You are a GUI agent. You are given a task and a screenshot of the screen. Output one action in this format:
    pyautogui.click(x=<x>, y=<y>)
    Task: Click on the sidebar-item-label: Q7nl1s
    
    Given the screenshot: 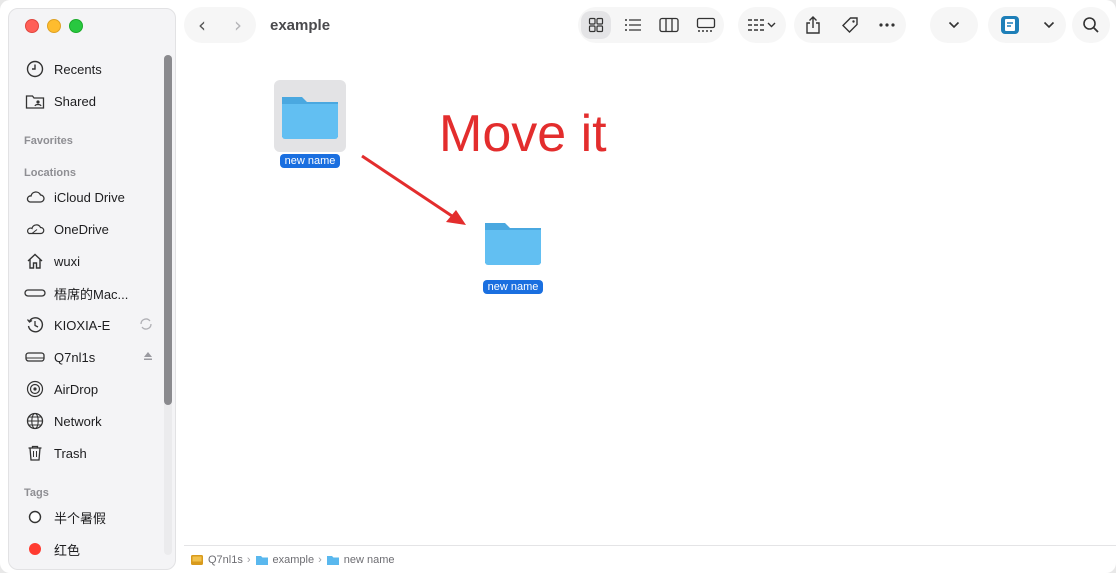 What is the action you would take?
    pyautogui.click(x=75, y=357)
    